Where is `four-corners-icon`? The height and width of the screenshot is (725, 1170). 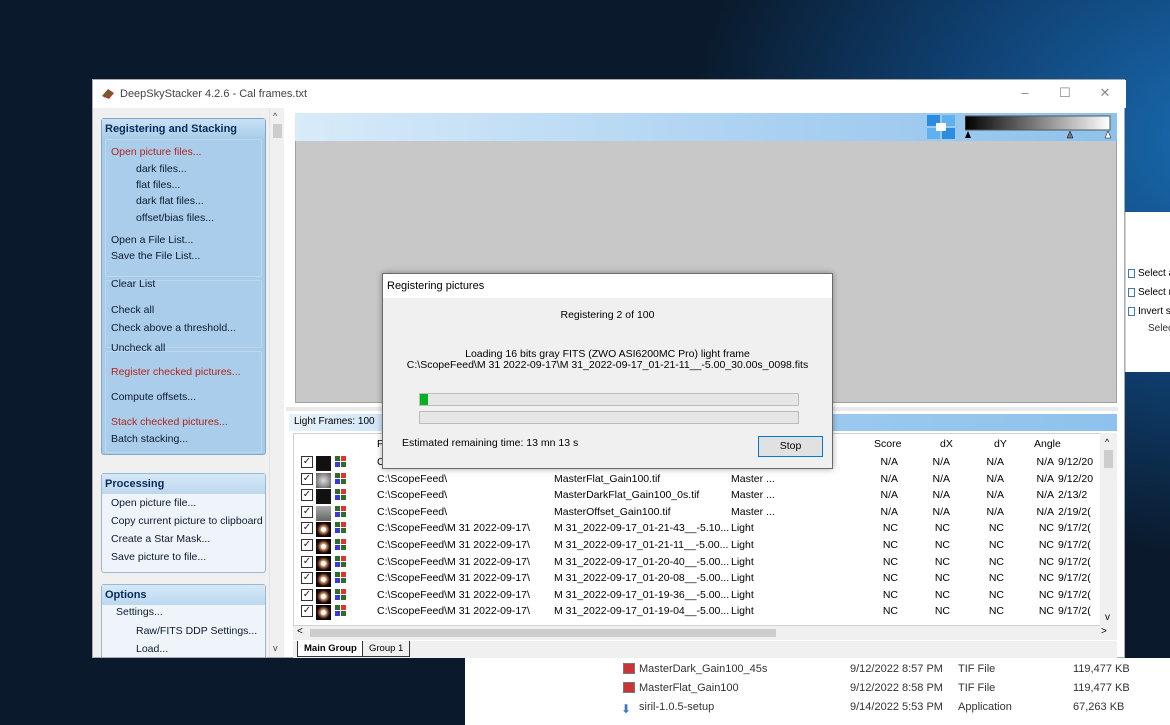 four-corners-icon is located at coordinates (941, 127).